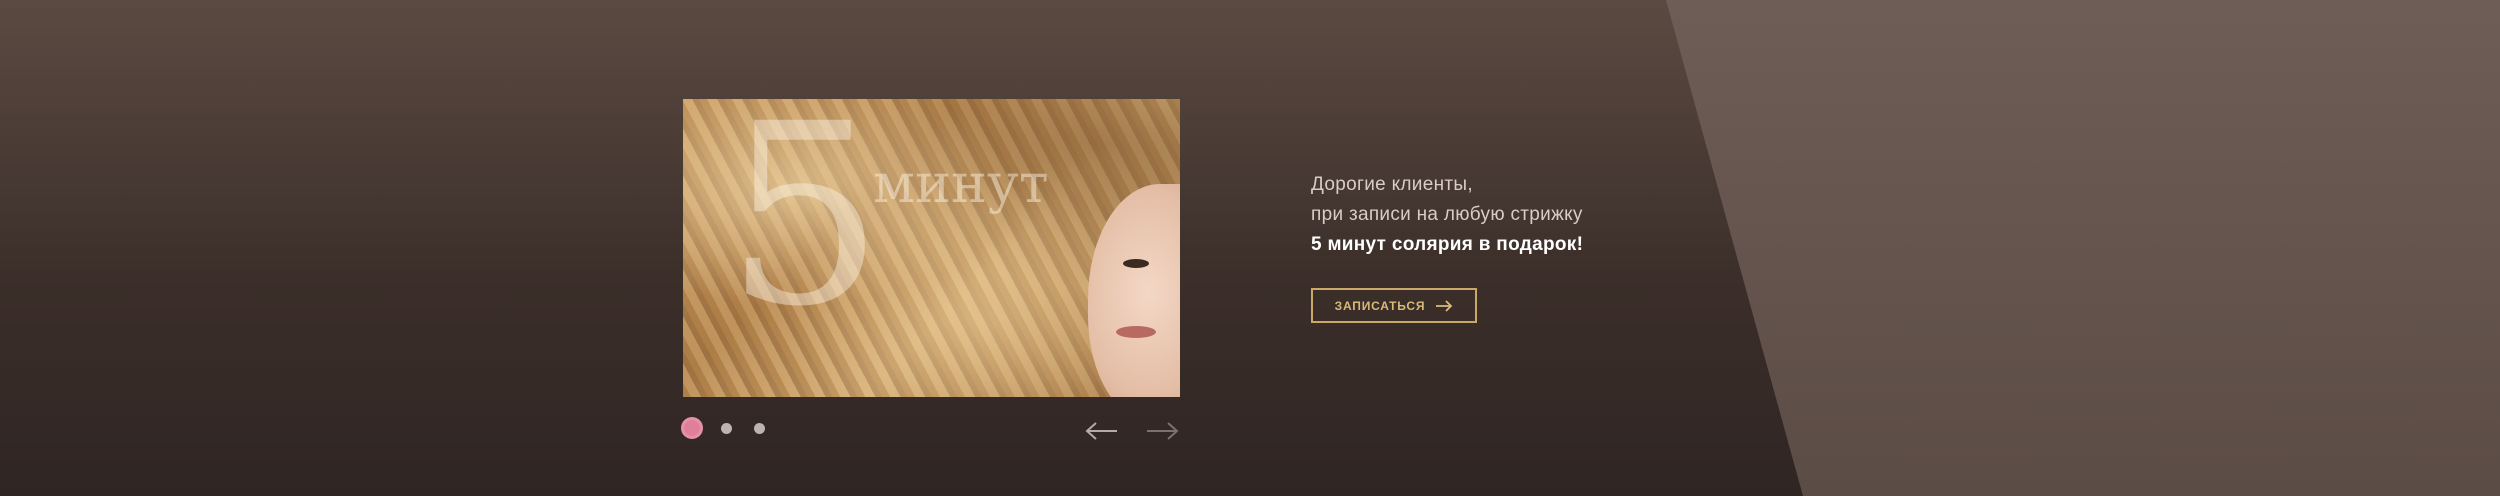 The width and height of the screenshot is (2500, 496). I want to click on slider-prev-button, so click(1102, 431).